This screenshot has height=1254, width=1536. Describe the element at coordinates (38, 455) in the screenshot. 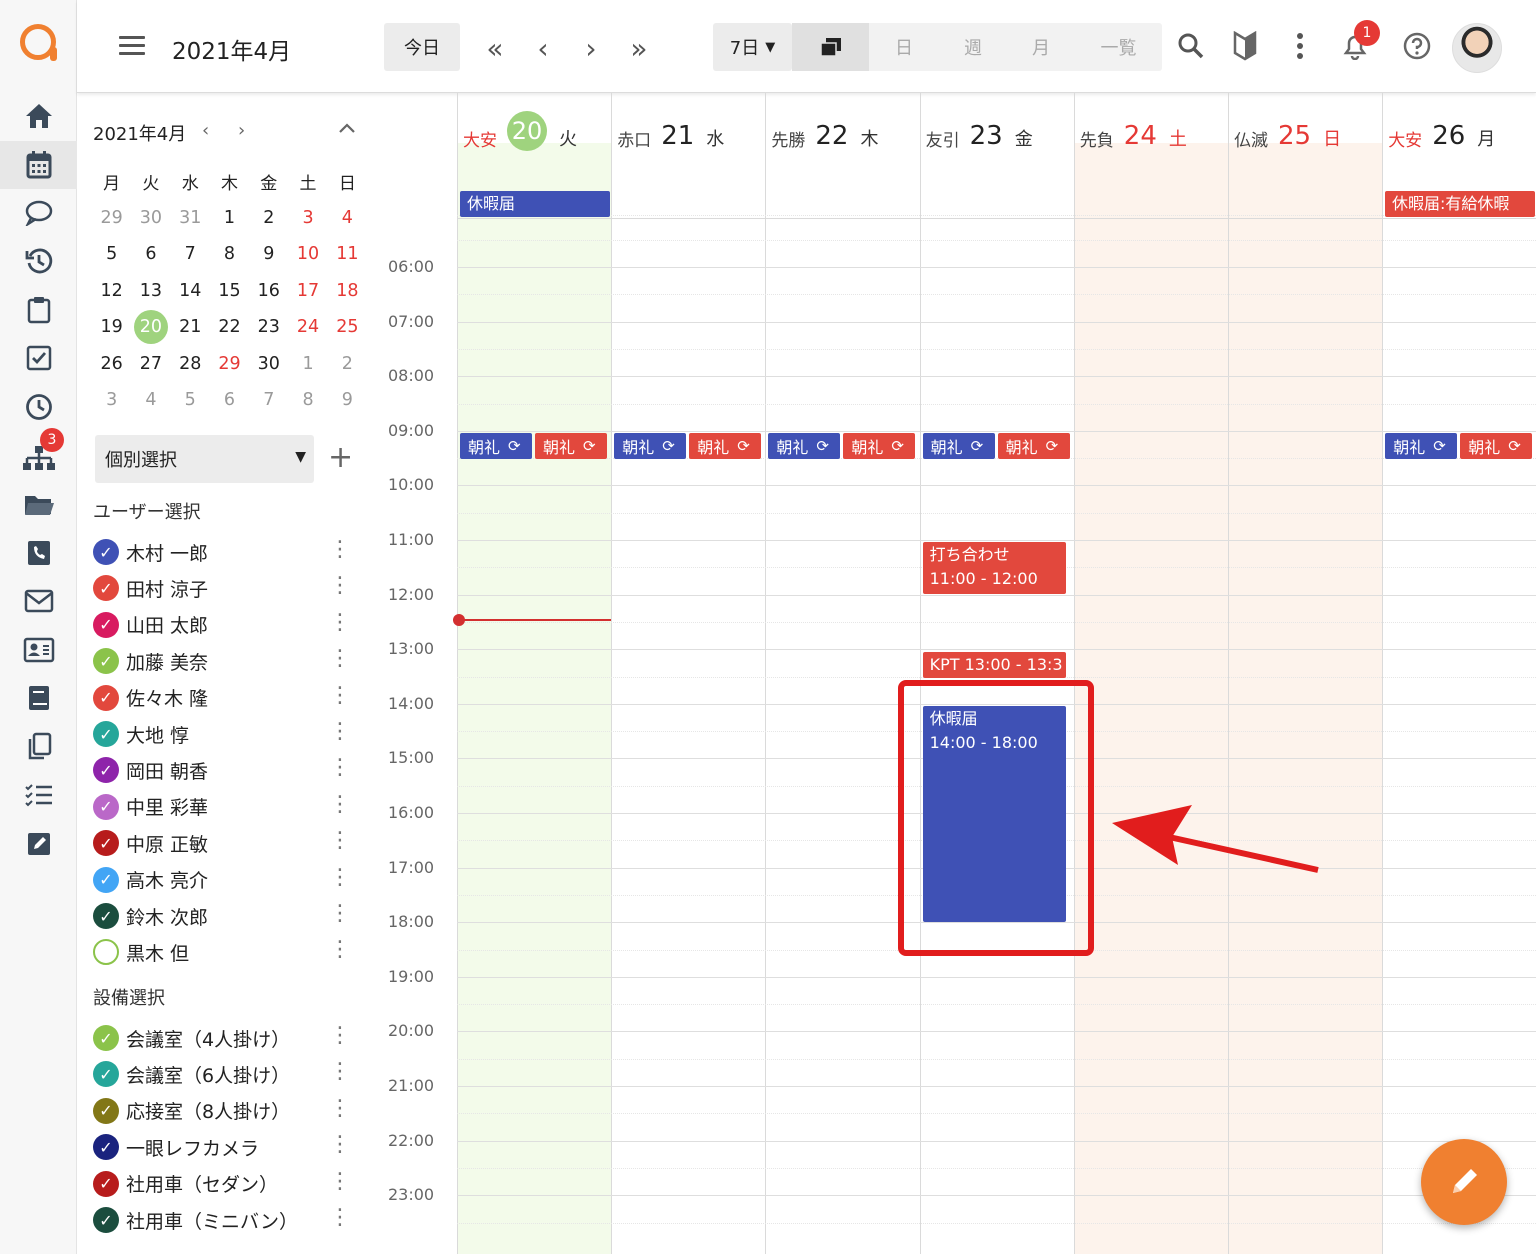

I see `org-chart-icon: 3` at that location.